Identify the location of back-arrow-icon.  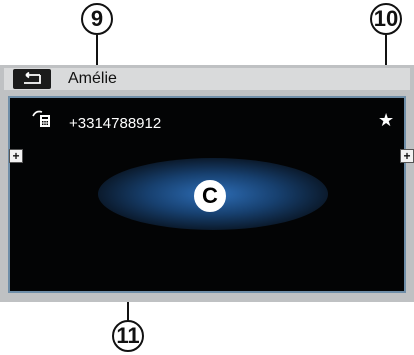
(32, 78).